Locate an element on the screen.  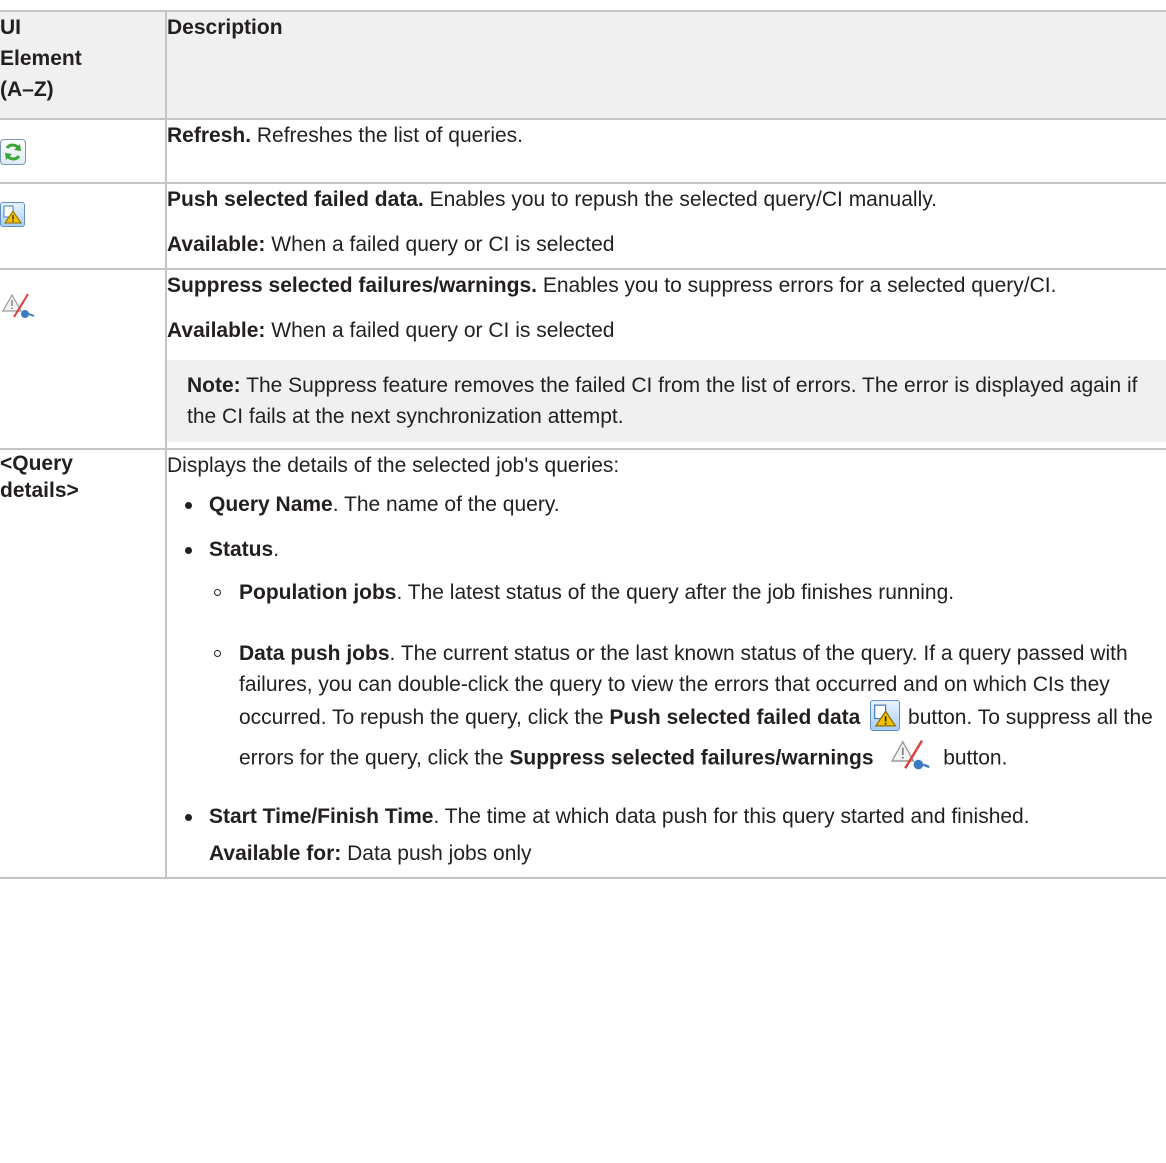
item-text: . is located at coordinates (276, 549).